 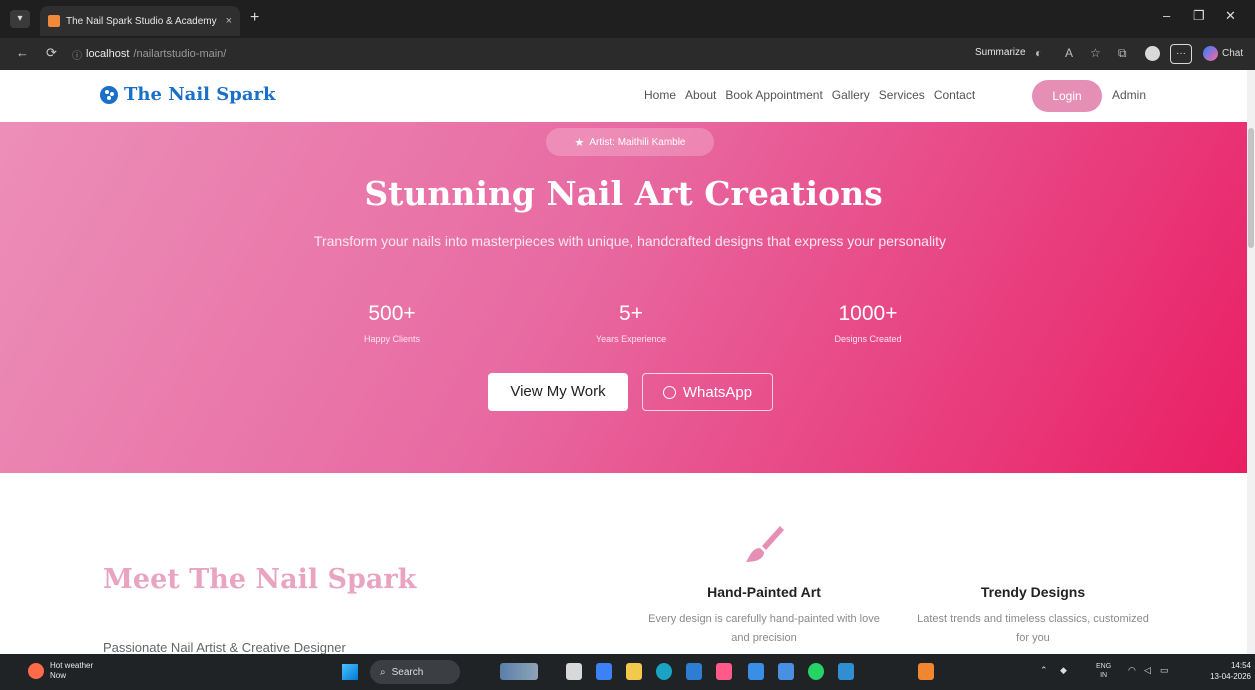 I want to click on read-aloud-icon: A, so click(x=1069, y=53).